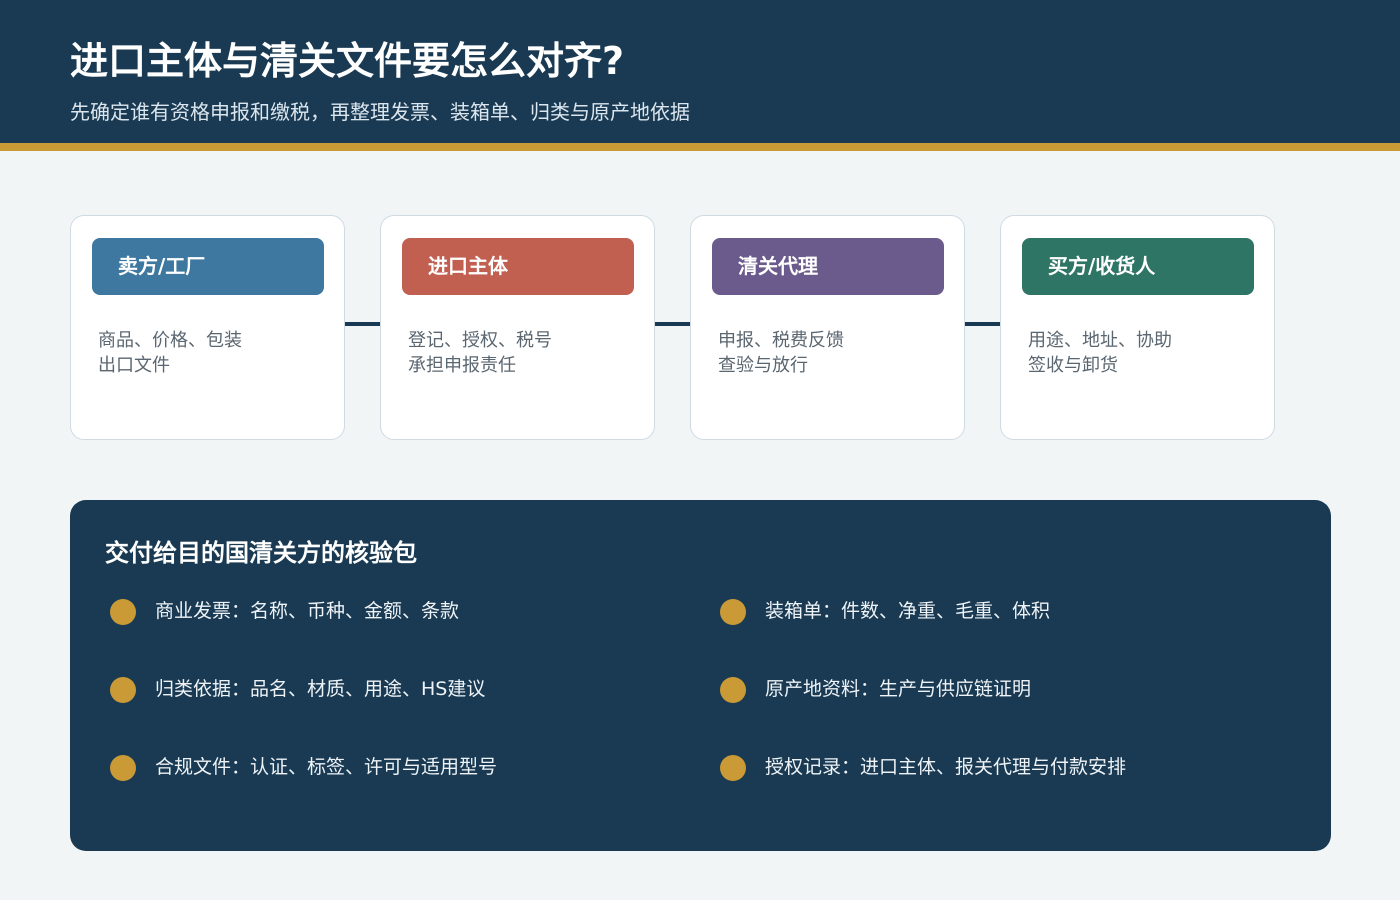 The width and height of the screenshot is (1400, 900). I want to click on checklist-item-text: 归类依据：品名、材质、用途、HS建议, so click(320, 689).